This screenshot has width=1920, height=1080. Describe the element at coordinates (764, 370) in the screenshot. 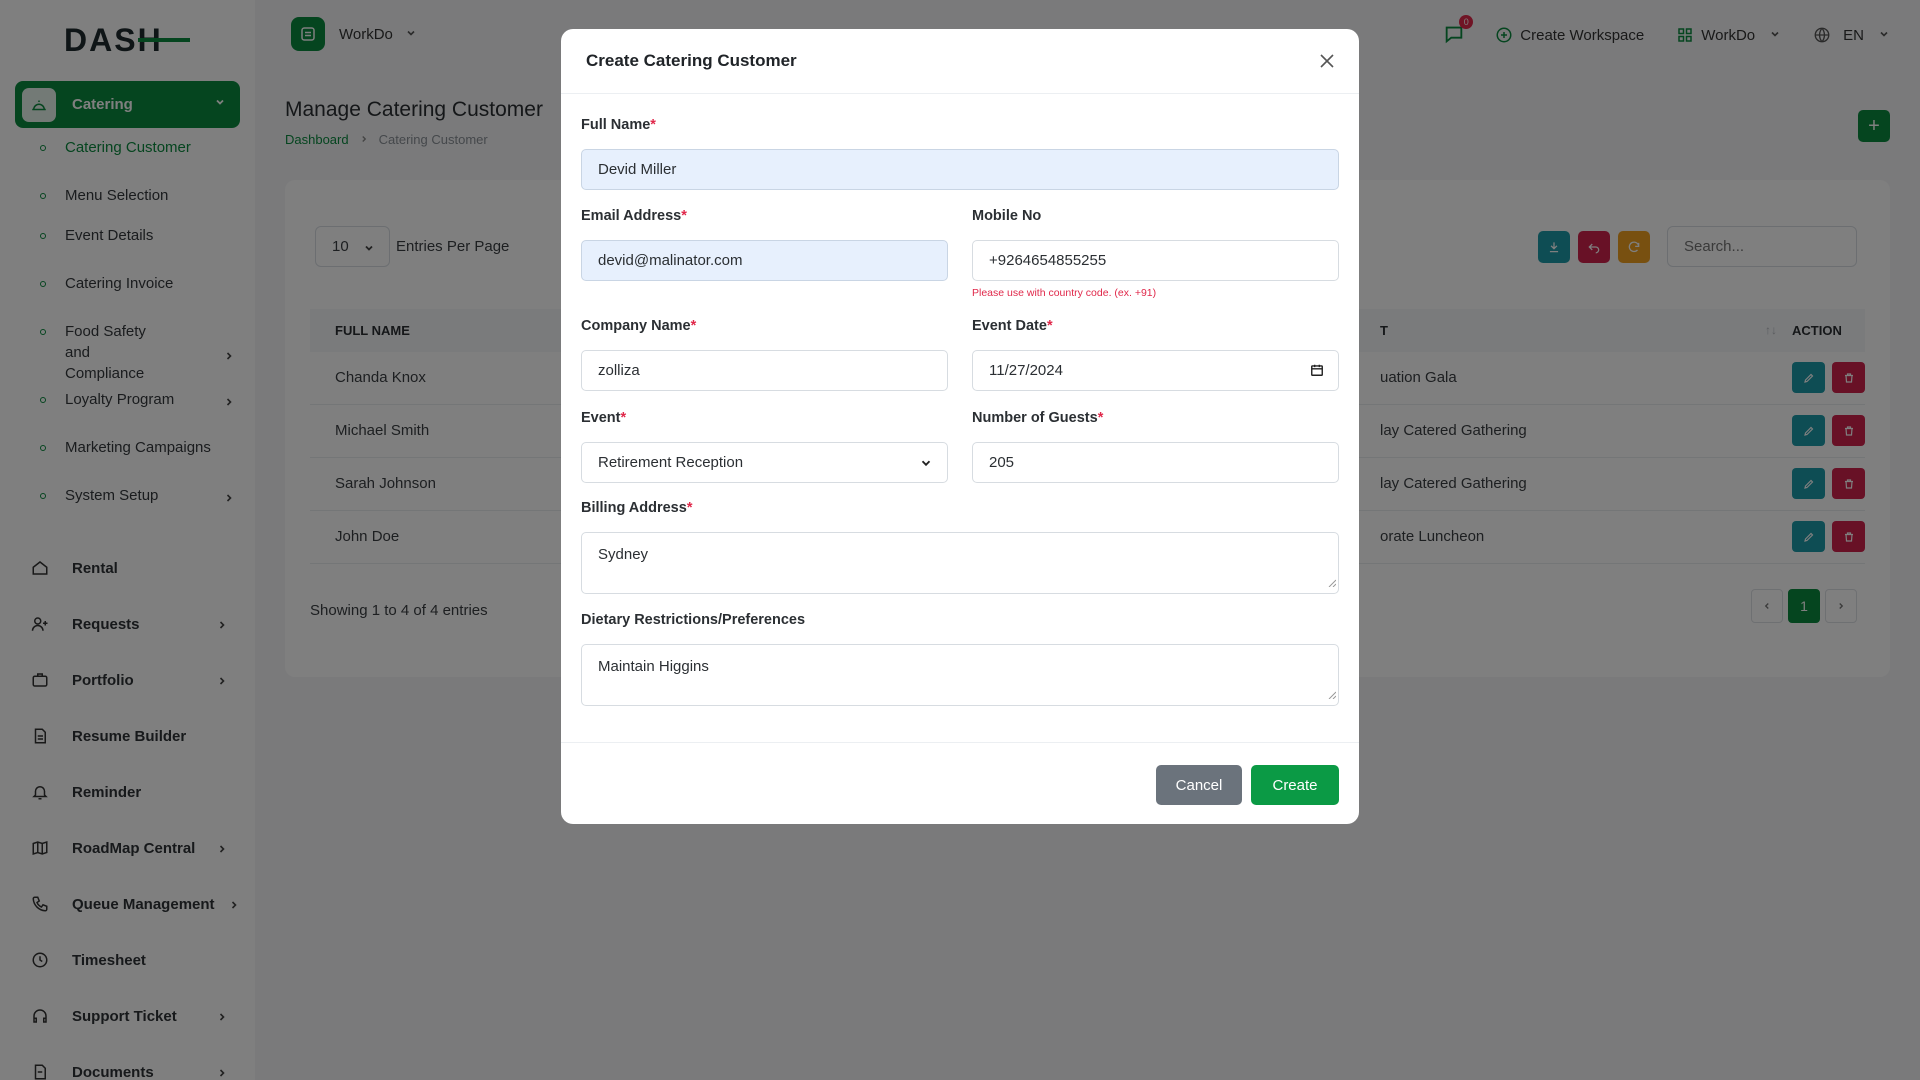

I see `company-input: zolliza` at that location.